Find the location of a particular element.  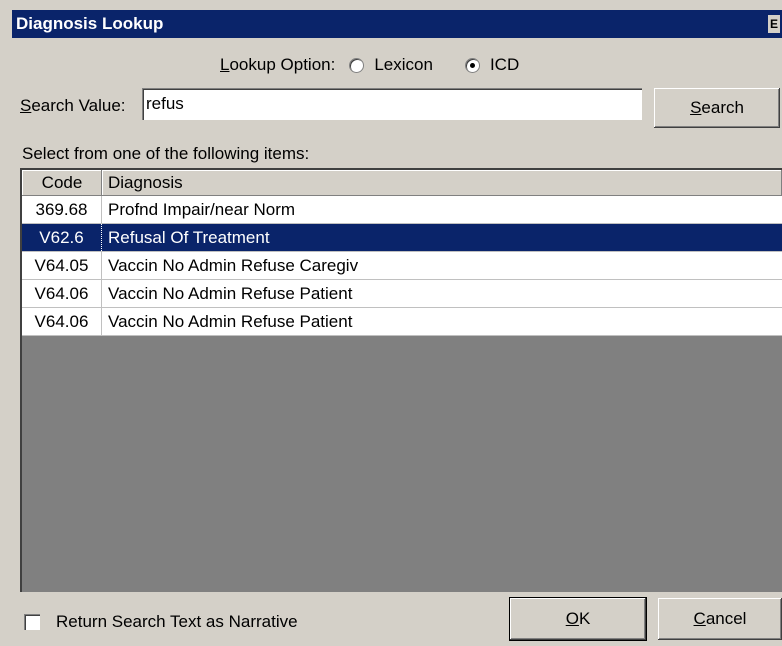

lookup-option-group: Lookup Option: Lexicon ICD is located at coordinates (385, 65).